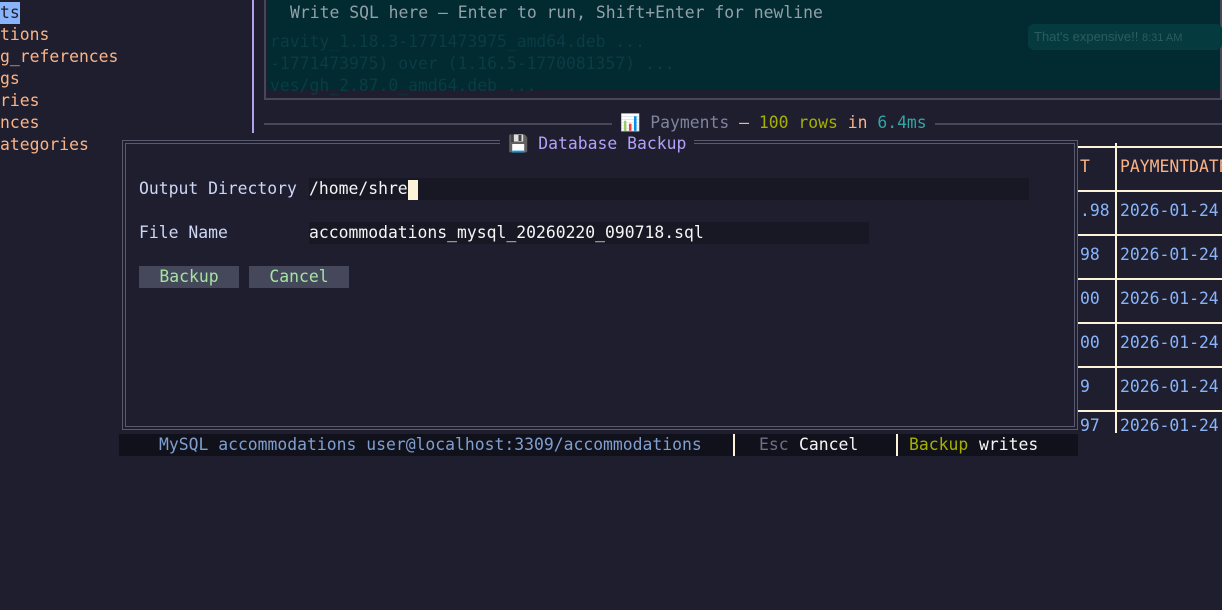 Image resolution: width=1222 pixels, height=610 pixels. Describe the element at coordinates (744, 122) in the screenshot. I see `results-sep: —` at that location.